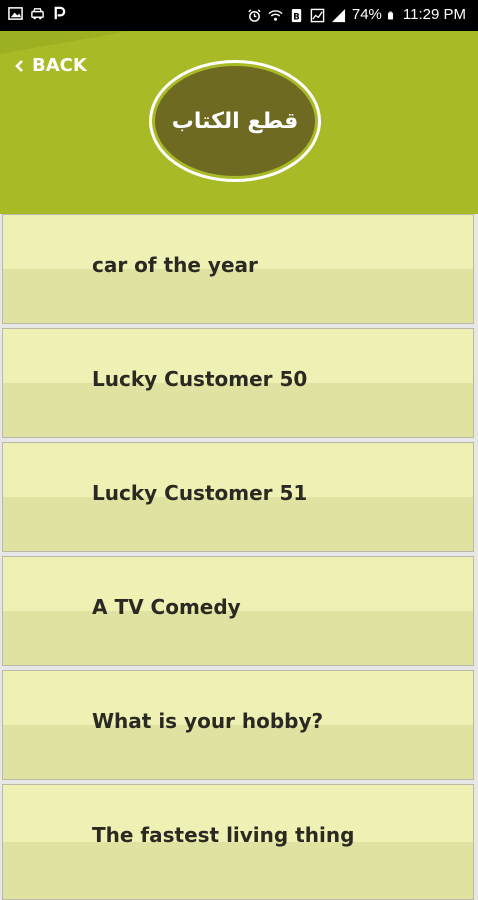  Describe the element at coordinates (19, 65) in the screenshot. I see `chevron-left-icon` at that location.